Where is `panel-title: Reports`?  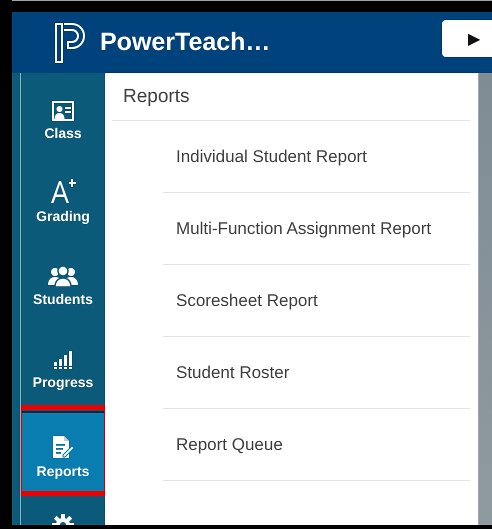
panel-title: Reports is located at coordinates (291, 97).